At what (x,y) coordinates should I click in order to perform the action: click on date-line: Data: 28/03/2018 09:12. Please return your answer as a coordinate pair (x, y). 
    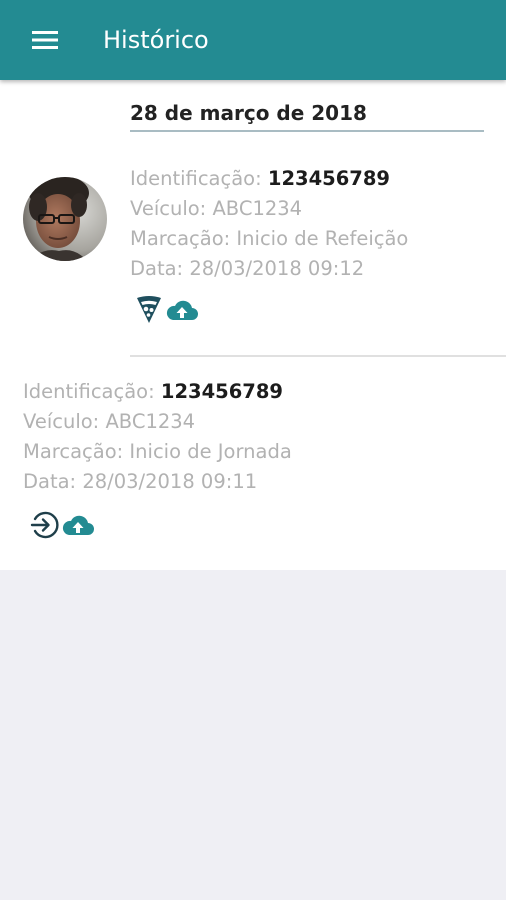
    Looking at the image, I should click on (247, 268).